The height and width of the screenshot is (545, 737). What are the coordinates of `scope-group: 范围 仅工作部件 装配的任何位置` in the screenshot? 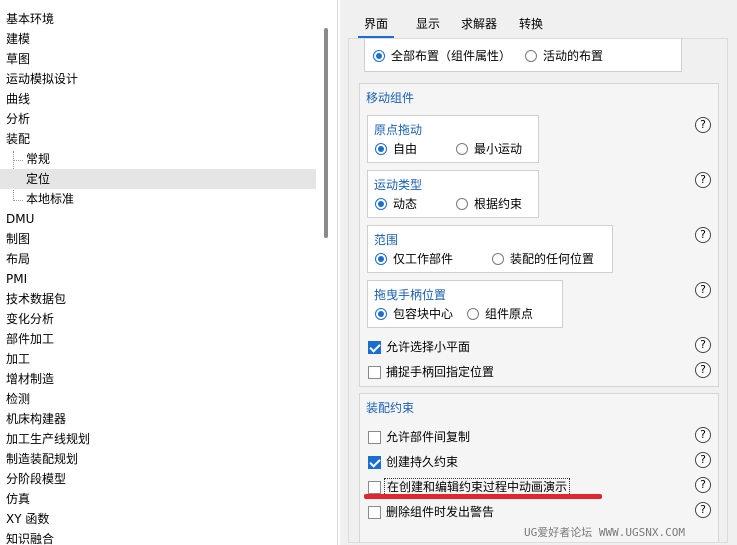 It's located at (490, 249).